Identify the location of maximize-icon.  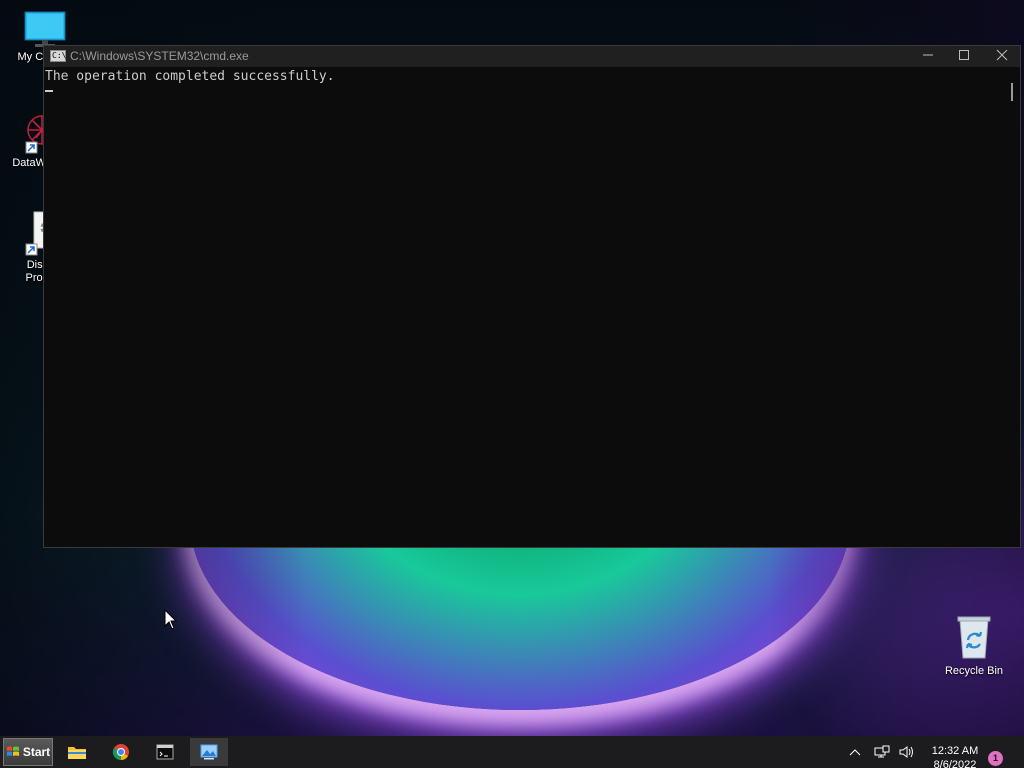
(964, 55).